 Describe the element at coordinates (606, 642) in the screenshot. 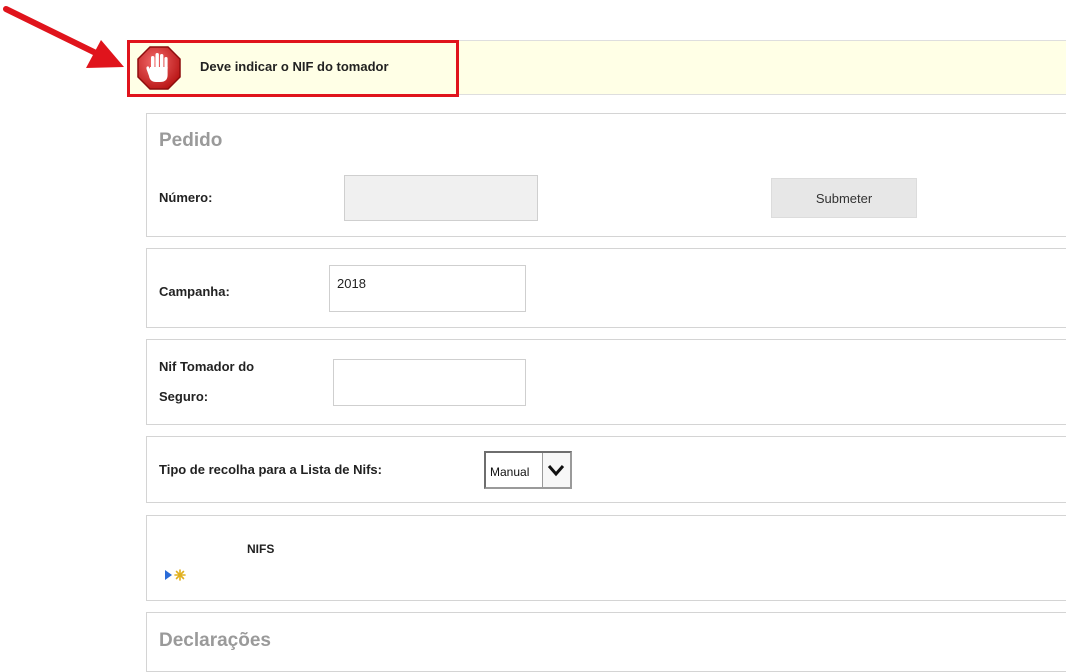

I see `declaracoes-panel: Declarações` at that location.